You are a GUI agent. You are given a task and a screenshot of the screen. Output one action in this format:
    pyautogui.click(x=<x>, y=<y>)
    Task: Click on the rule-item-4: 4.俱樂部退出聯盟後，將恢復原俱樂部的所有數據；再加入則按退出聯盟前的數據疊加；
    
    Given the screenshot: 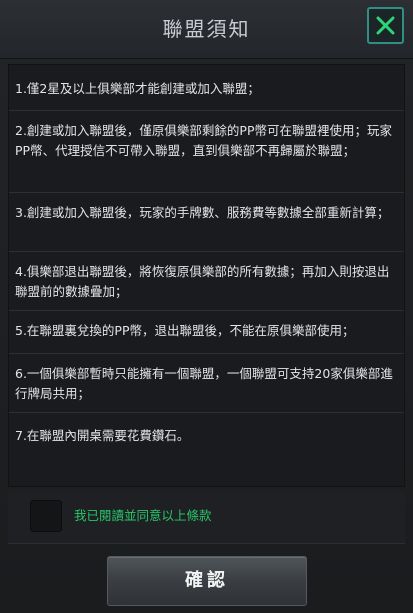 What is the action you would take?
    pyautogui.click(x=202, y=281)
    